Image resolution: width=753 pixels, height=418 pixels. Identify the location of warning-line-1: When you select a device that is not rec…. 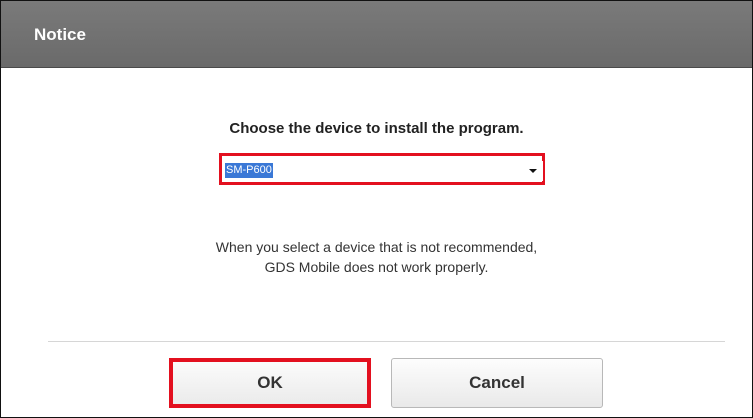
(376, 247).